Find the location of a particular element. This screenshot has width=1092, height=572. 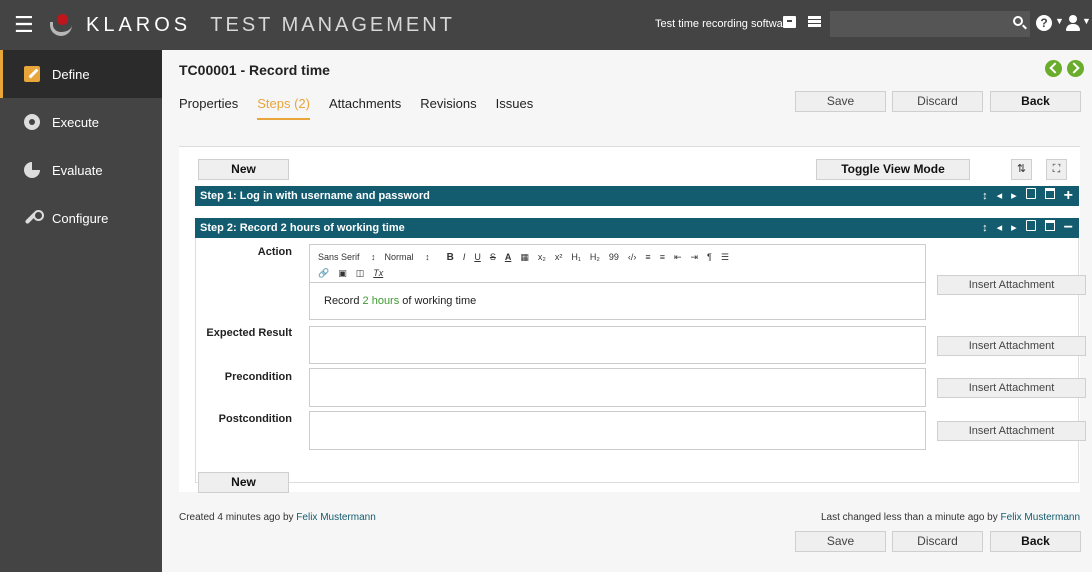

brand-name: KLAROS TEST MANAGEMENT is located at coordinates (270, 24).